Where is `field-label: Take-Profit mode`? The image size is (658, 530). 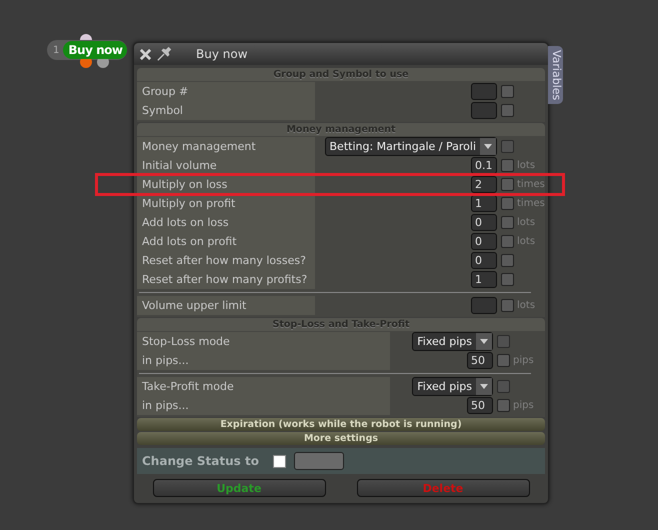
field-label: Take-Profit mode is located at coordinates (263, 386).